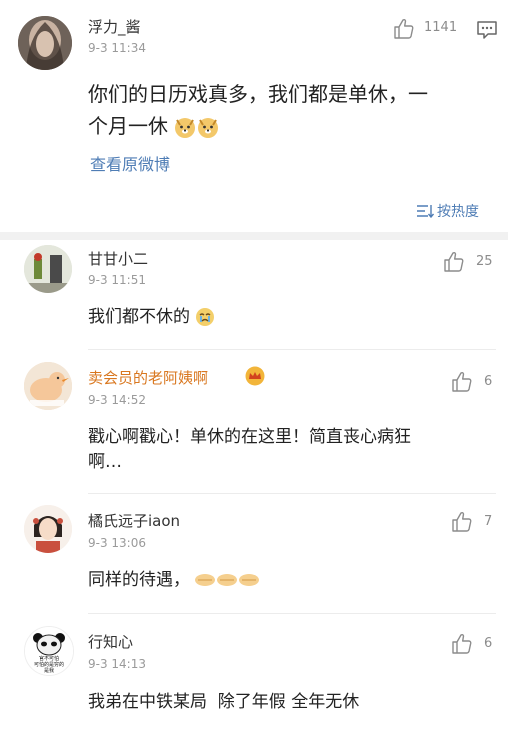 The image size is (508, 730). I want to click on crown-badge-icon, so click(255, 376).